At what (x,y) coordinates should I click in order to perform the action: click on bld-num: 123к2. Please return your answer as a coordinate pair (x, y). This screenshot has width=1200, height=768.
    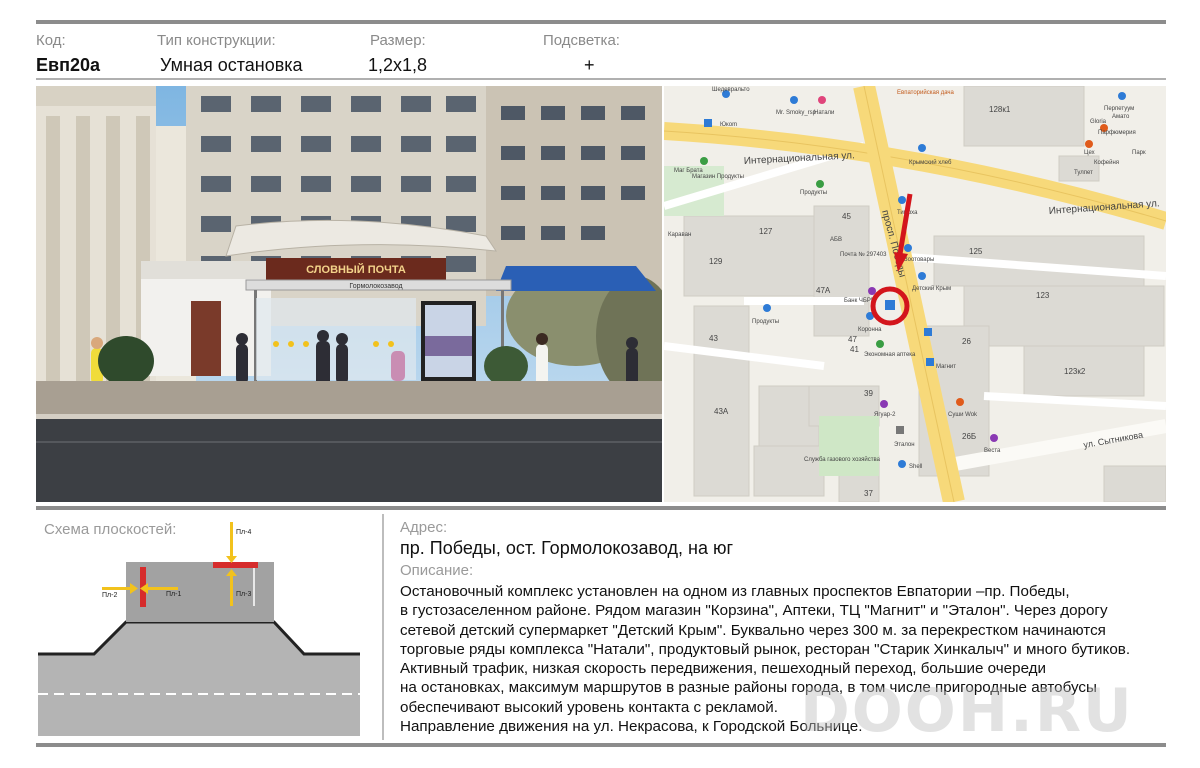
    Looking at the image, I should click on (1075, 371).